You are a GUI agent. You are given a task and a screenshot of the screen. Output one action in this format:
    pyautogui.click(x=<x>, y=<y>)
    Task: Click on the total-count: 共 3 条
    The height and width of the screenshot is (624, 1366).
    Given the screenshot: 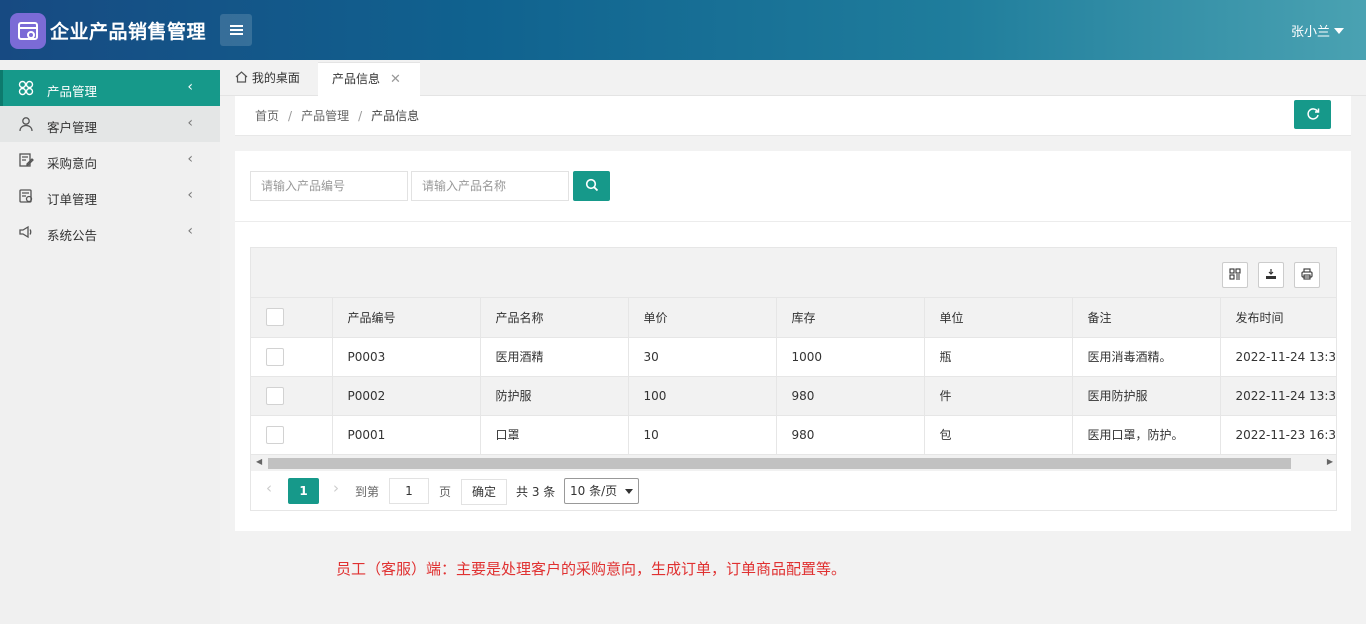 What is the action you would take?
    pyautogui.click(x=536, y=492)
    